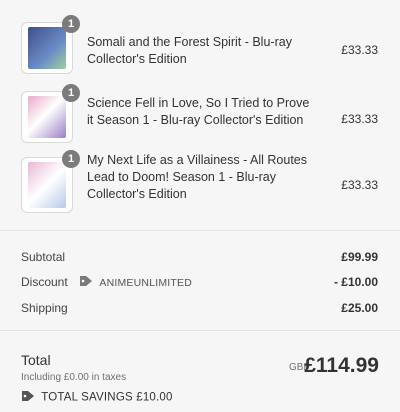 Image resolution: width=400 pixels, height=412 pixels. I want to click on total-value: £114.99, so click(341, 365).